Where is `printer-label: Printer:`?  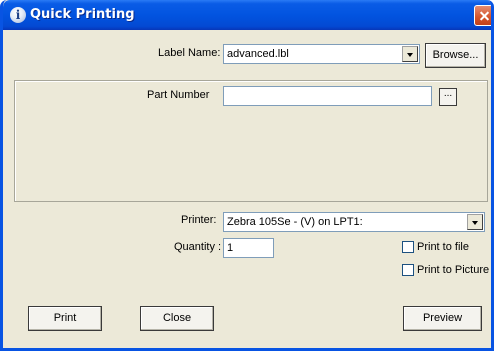
printer-label: Printer: is located at coordinates (199, 220).